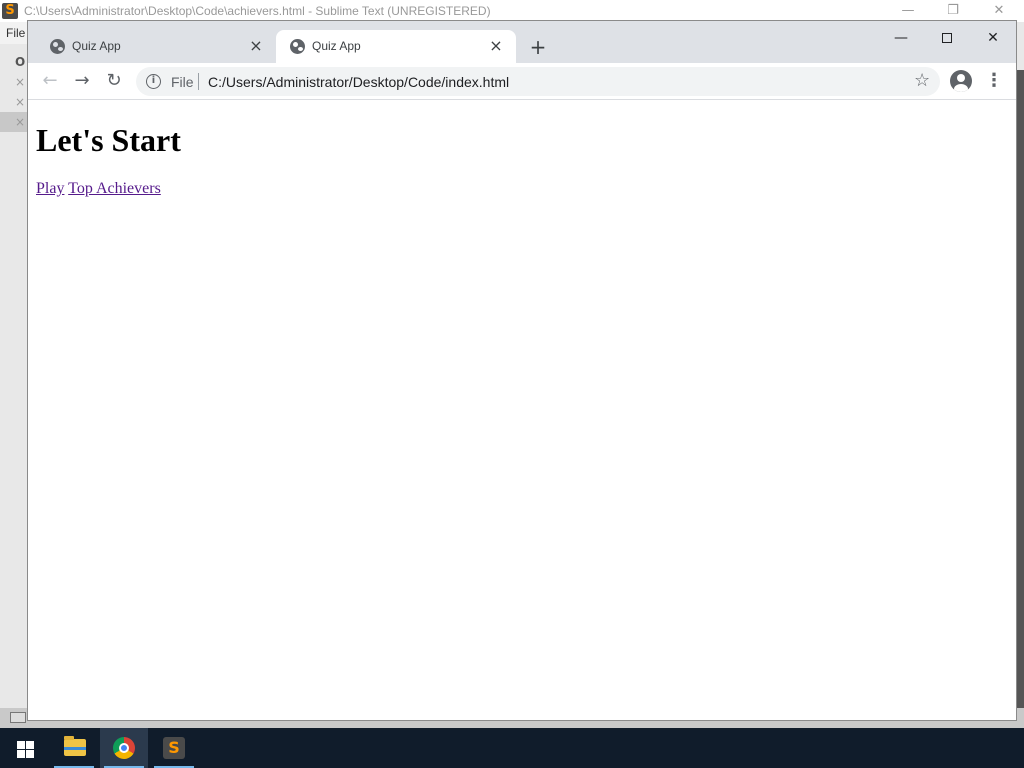  Describe the element at coordinates (50, 188) in the screenshot. I see `play-link: Play` at that location.